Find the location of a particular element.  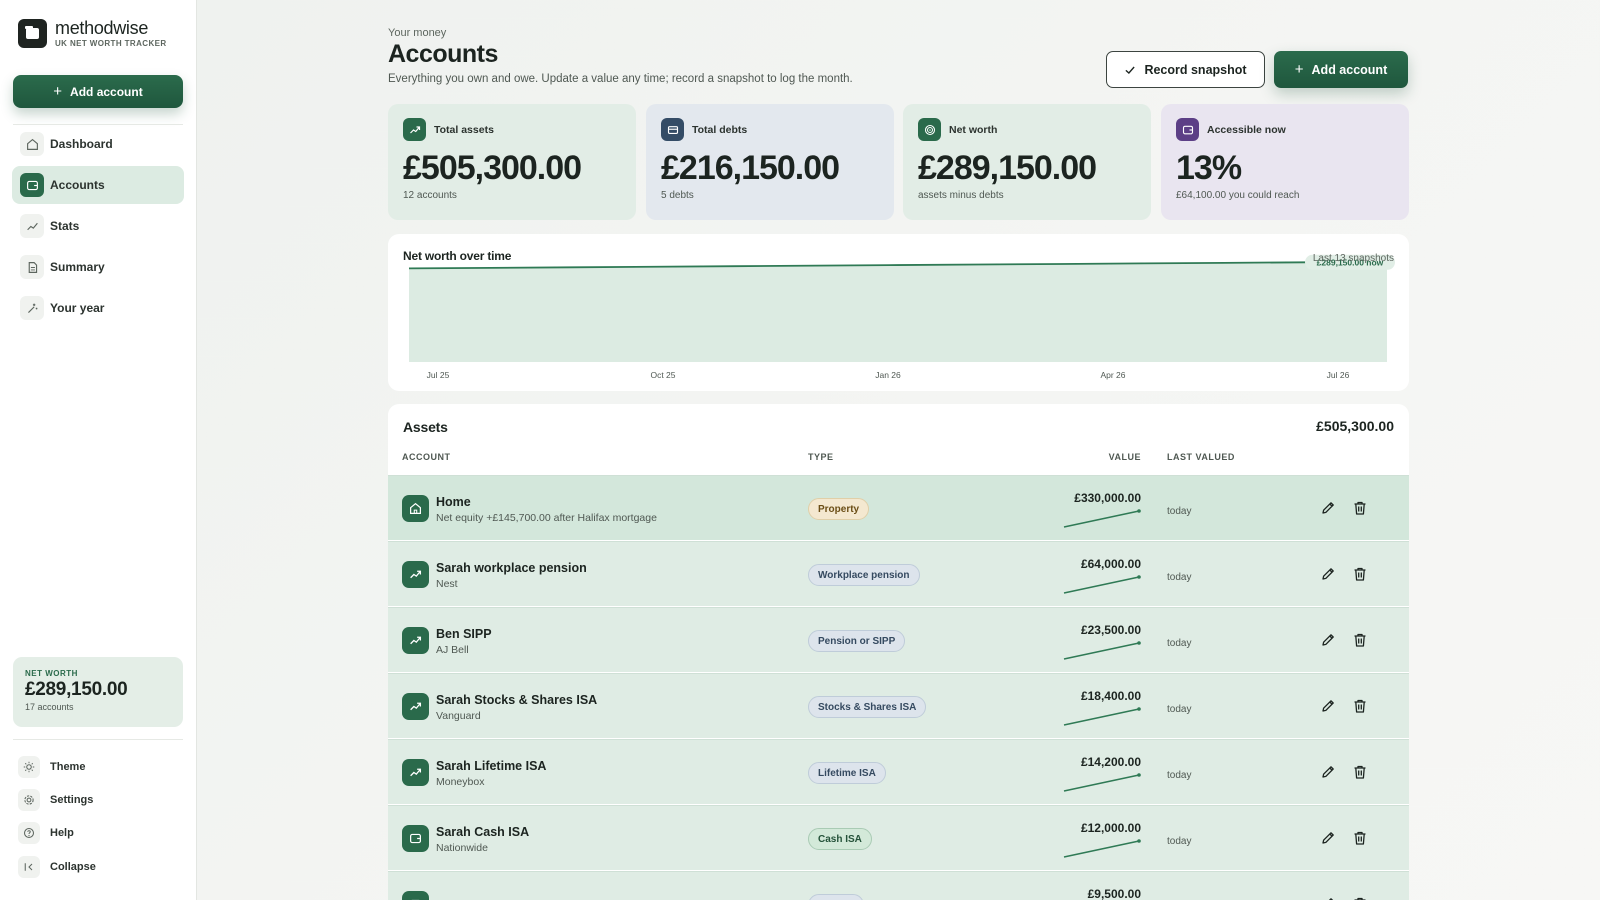

add-account-label: Add account is located at coordinates (1349, 69).